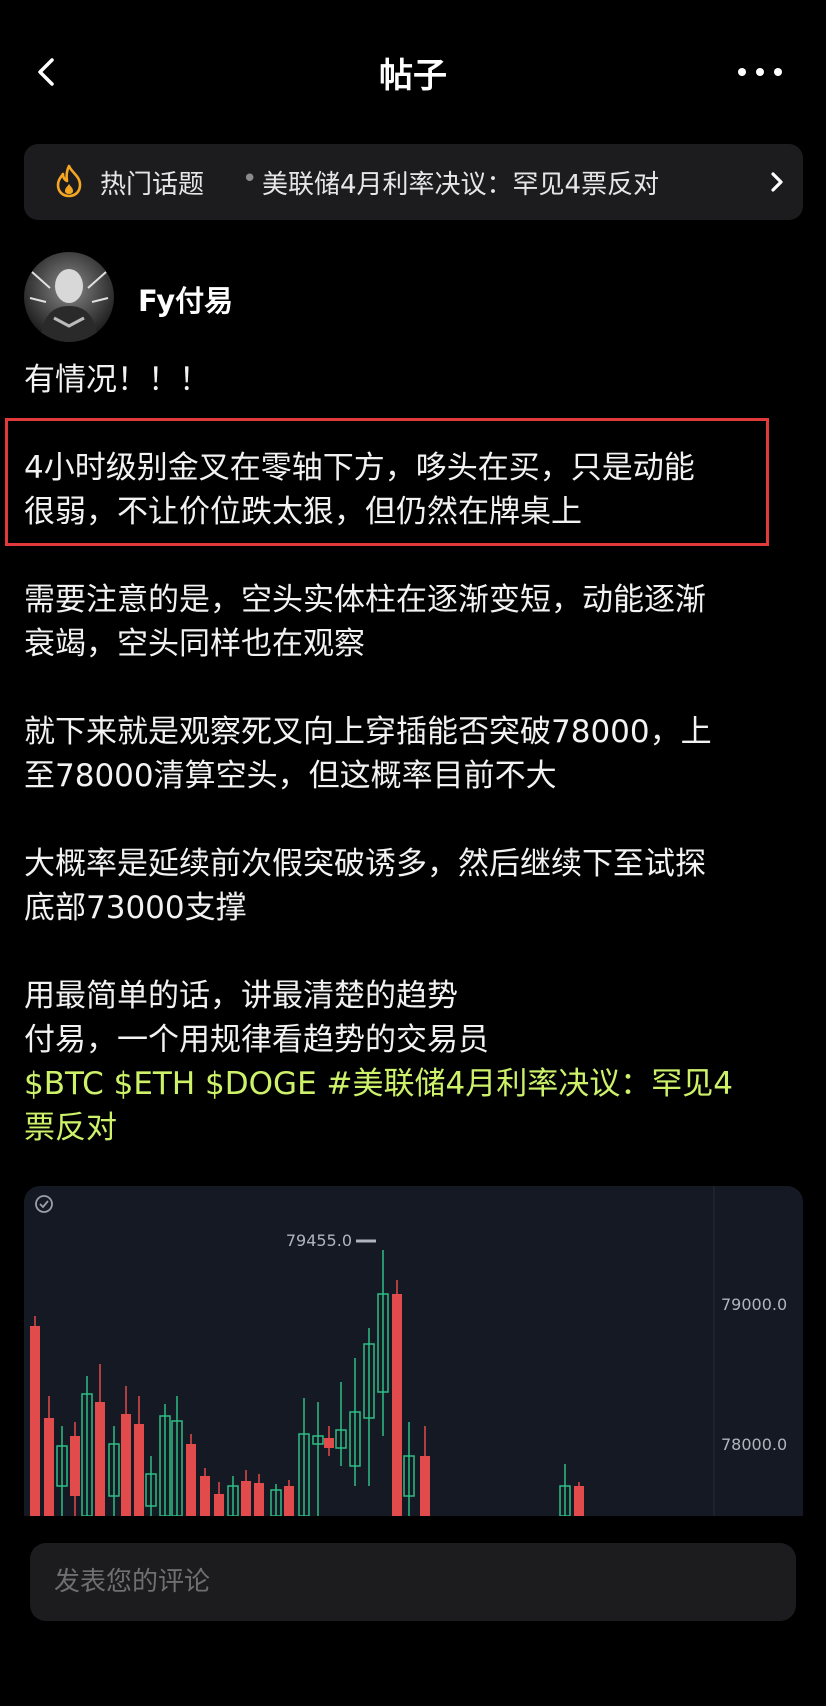 The width and height of the screenshot is (826, 1706). Describe the element at coordinates (365, 864) in the screenshot. I see `post-line: 大概率是延续前次假突破诱多，然后继续下至试探` at that location.